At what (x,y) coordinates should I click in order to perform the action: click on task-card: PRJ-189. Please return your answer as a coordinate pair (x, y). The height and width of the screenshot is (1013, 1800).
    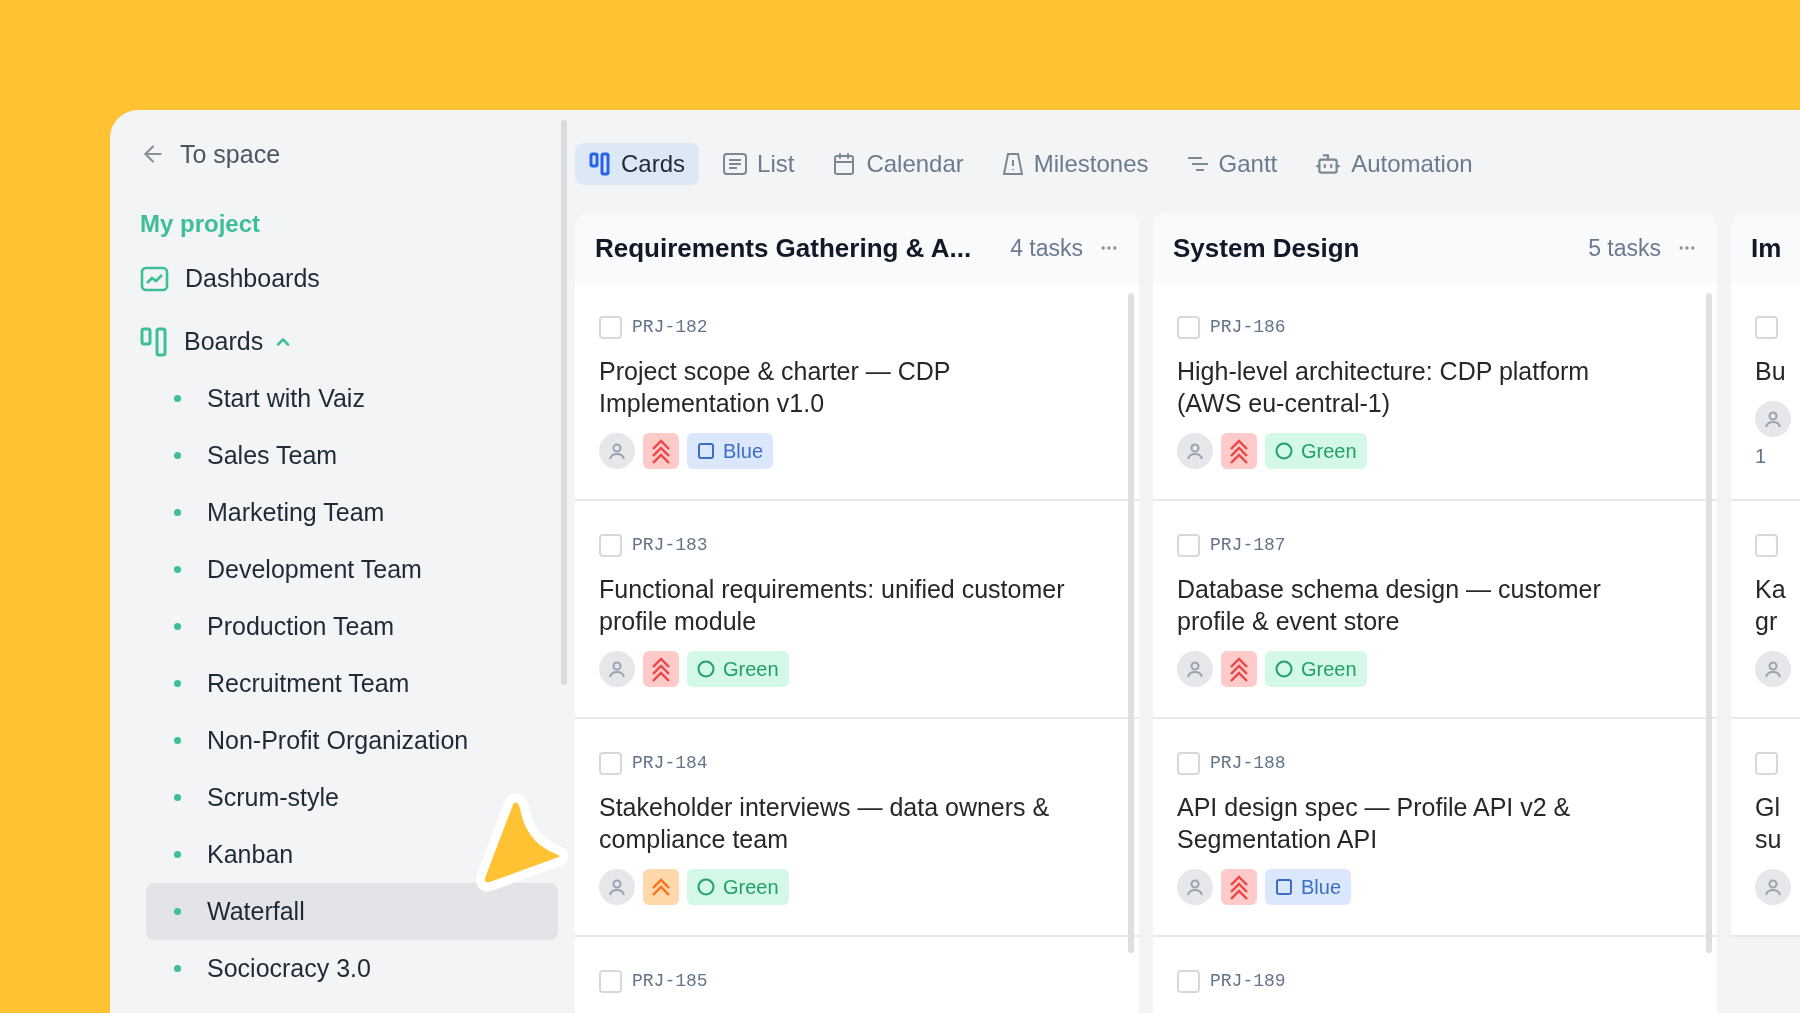
    Looking at the image, I should click on (1435, 975).